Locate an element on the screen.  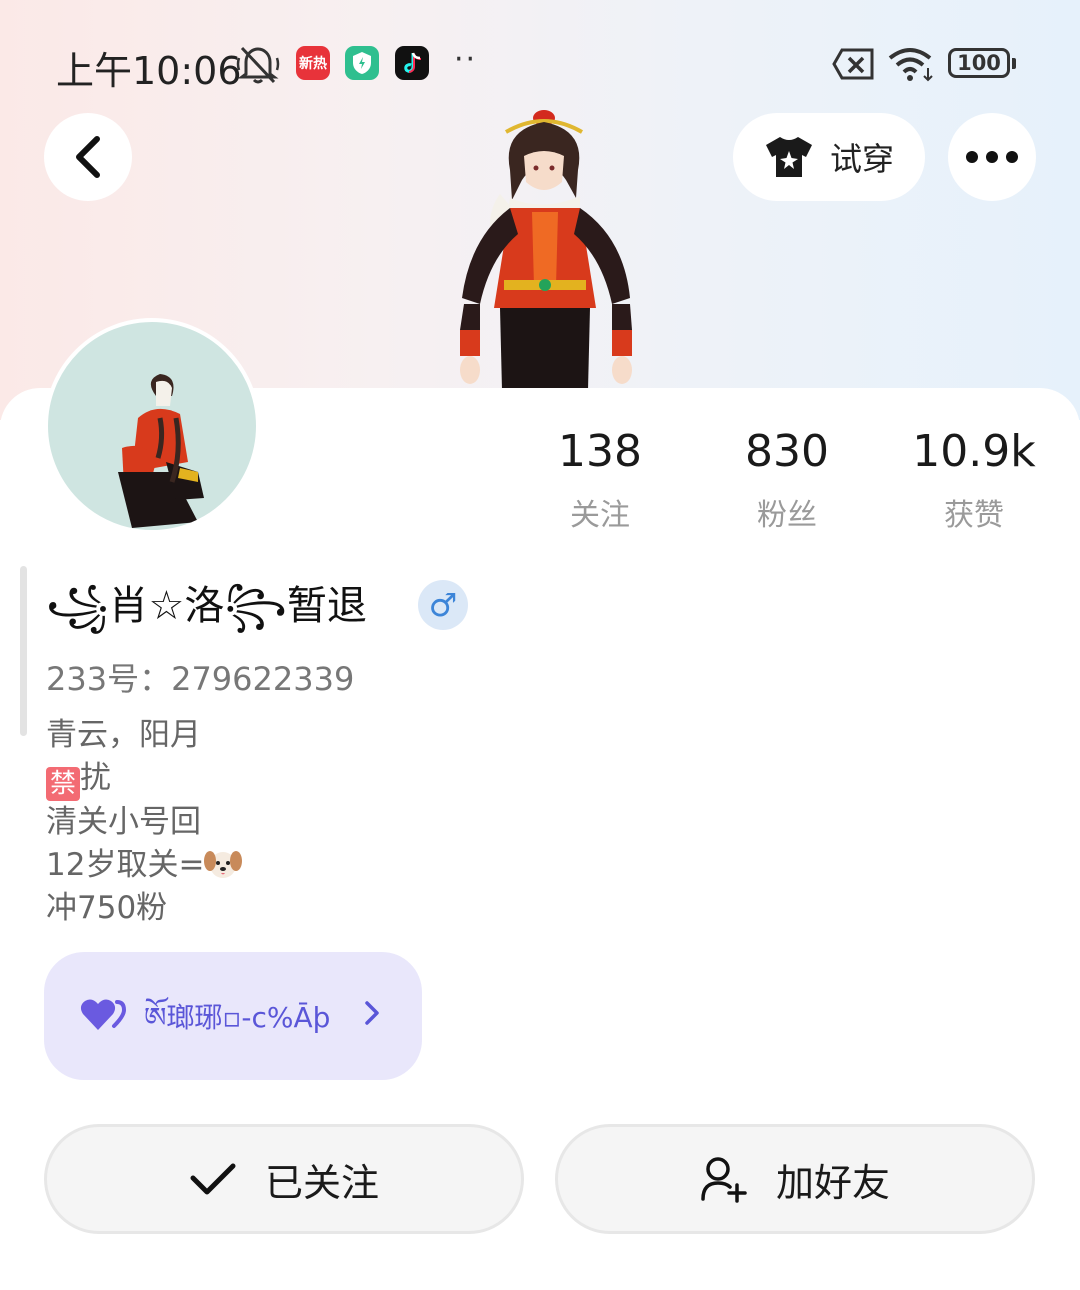
chevron-left-icon is located at coordinates (88, 157).